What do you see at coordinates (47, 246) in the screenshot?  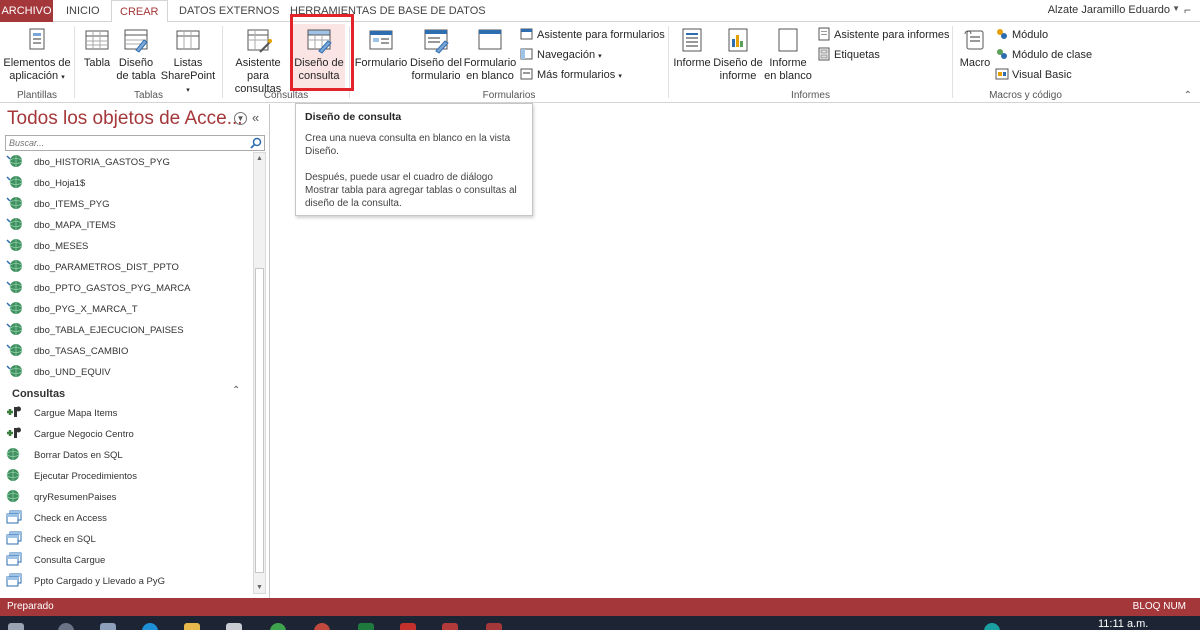 I see `nav-table-item: dbo_MESES` at bounding box center [47, 246].